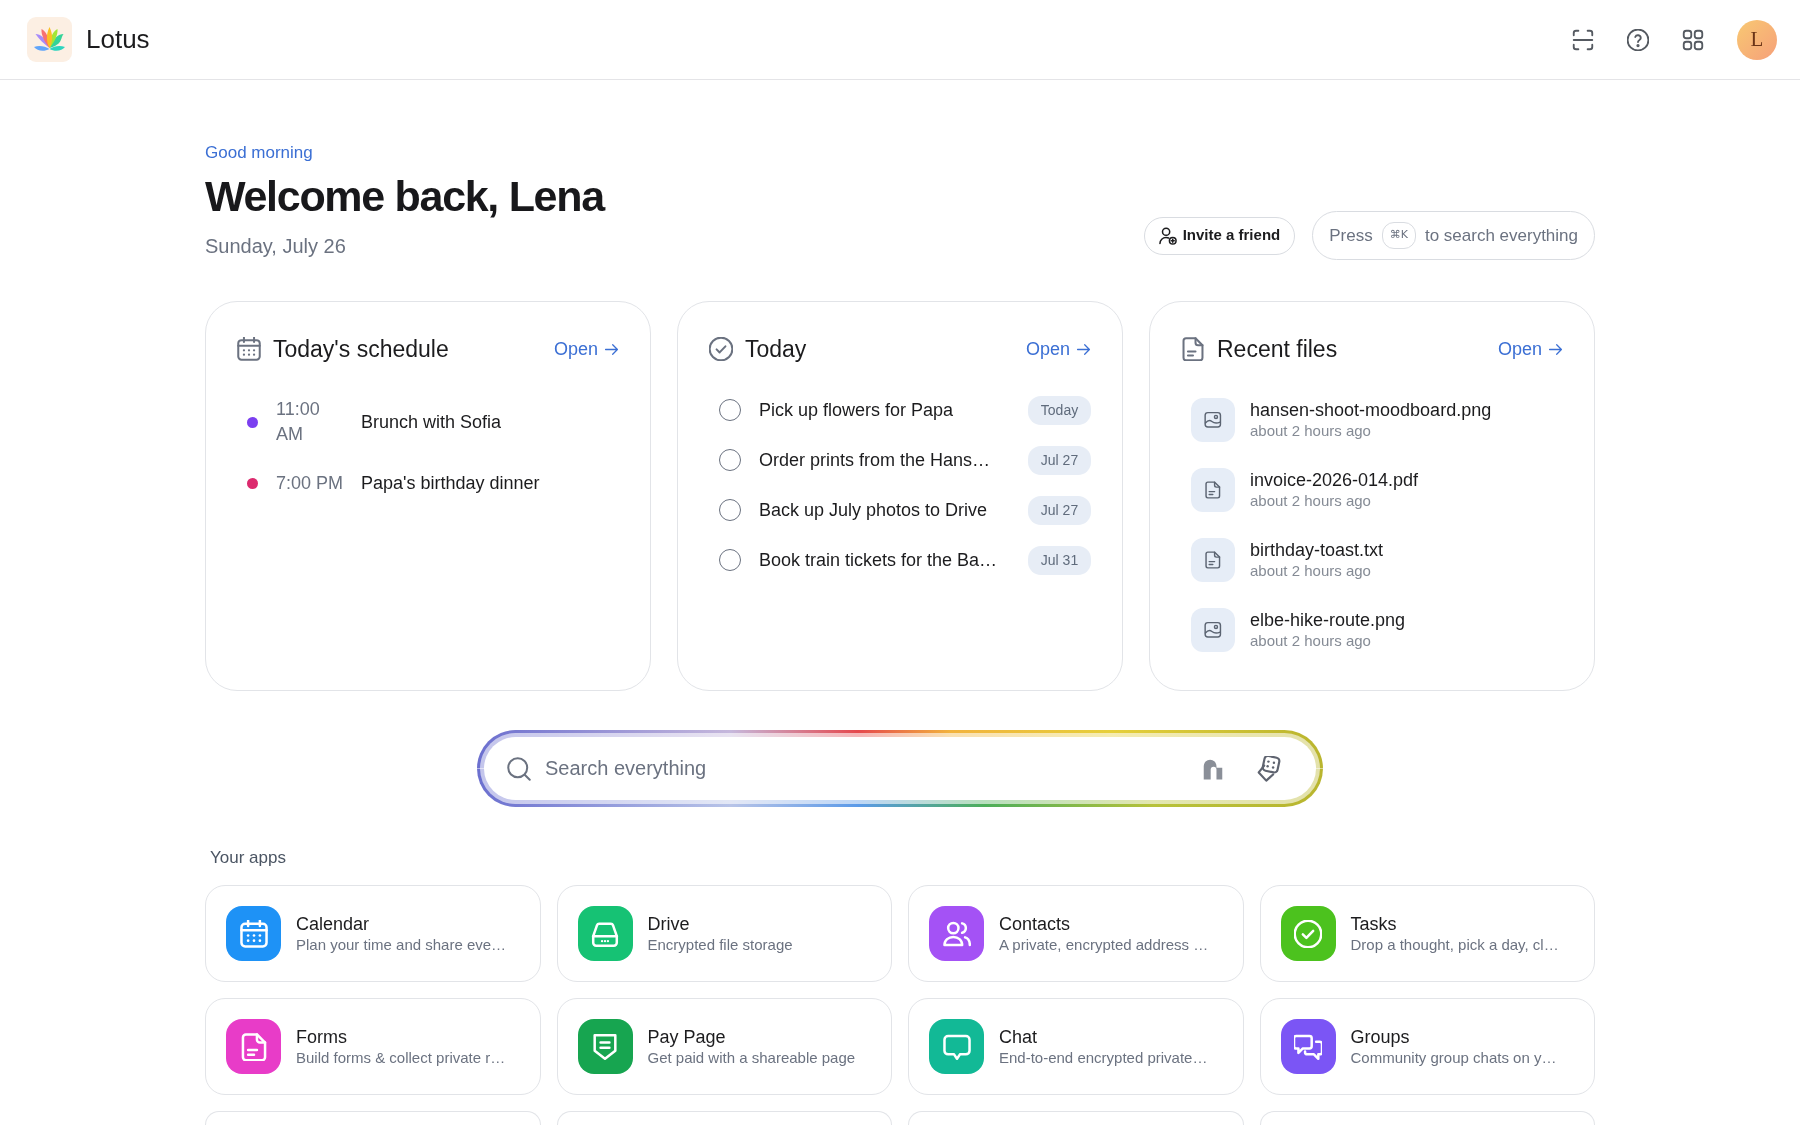 The height and width of the screenshot is (1125, 1800). I want to click on app-card: Pay Page Get paid with a shareable page, so click(724, 1046).